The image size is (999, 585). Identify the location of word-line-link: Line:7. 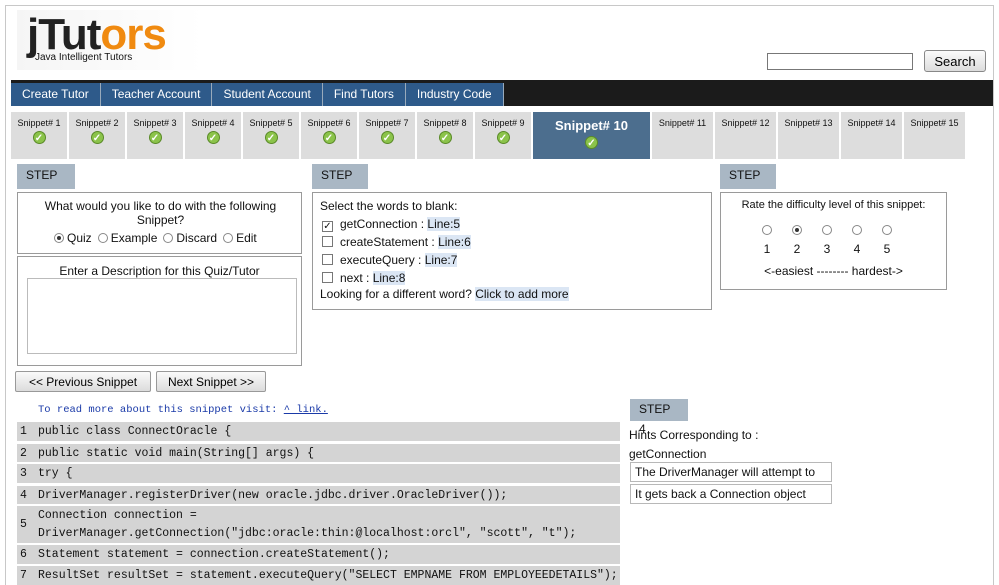
(441, 260).